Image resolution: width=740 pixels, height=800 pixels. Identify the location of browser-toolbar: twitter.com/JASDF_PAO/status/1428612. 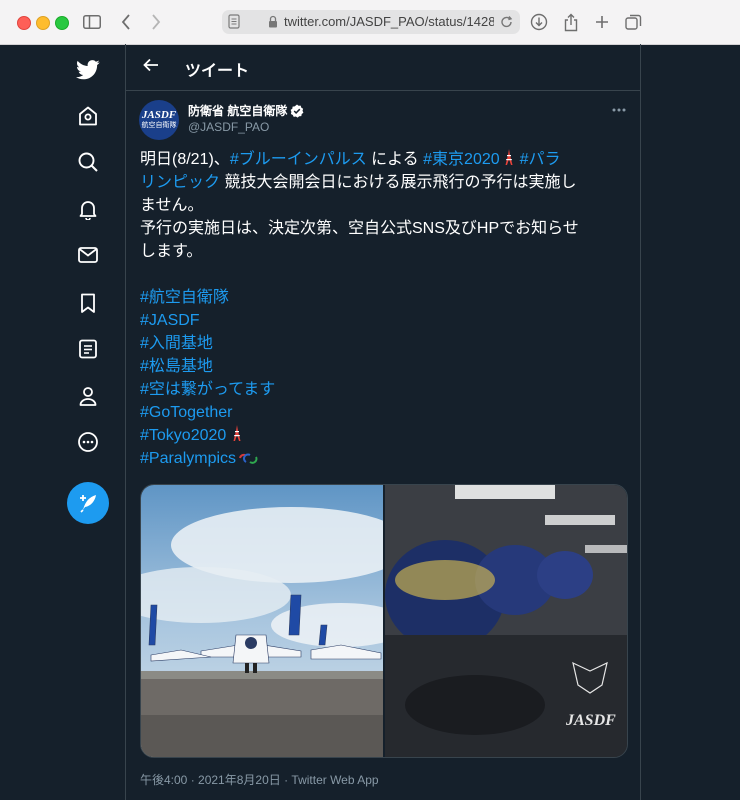
(370, 22).